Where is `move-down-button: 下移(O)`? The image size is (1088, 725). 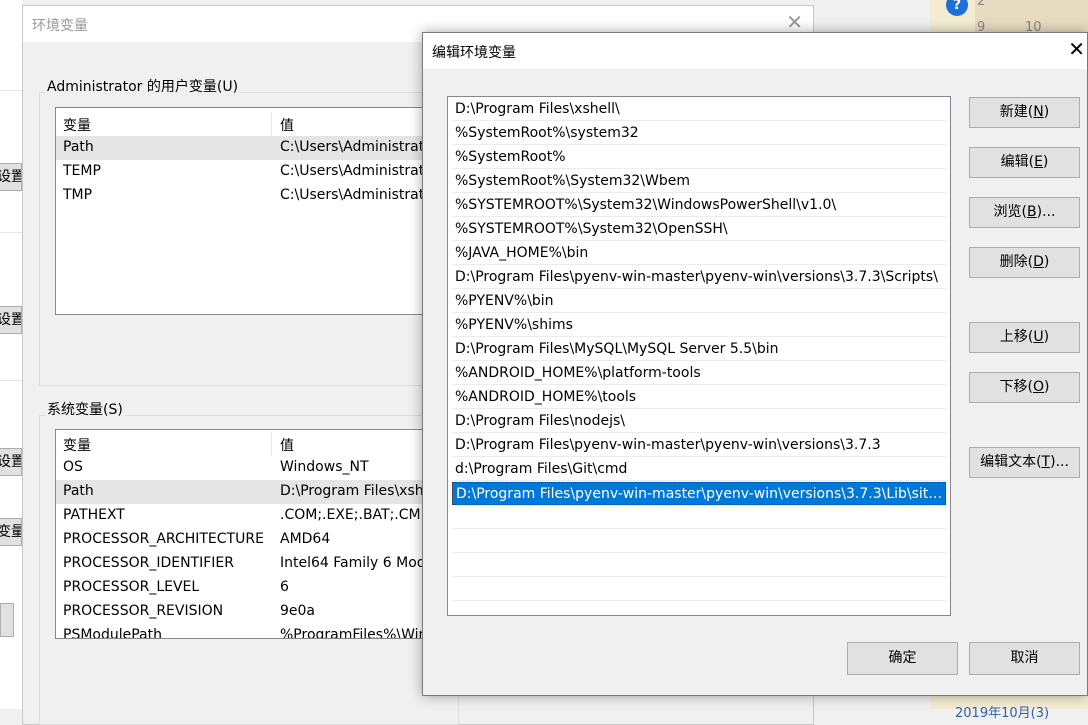 move-down-button: 下移(O) is located at coordinates (1024, 387).